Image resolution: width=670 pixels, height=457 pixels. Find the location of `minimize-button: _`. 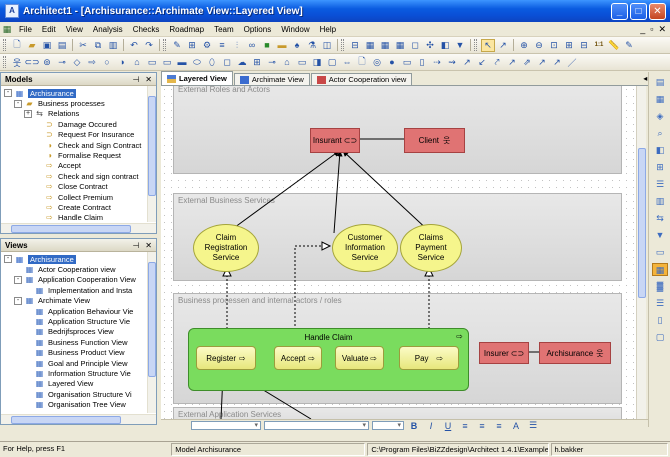

minimize-button: _ is located at coordinates (619, 11).